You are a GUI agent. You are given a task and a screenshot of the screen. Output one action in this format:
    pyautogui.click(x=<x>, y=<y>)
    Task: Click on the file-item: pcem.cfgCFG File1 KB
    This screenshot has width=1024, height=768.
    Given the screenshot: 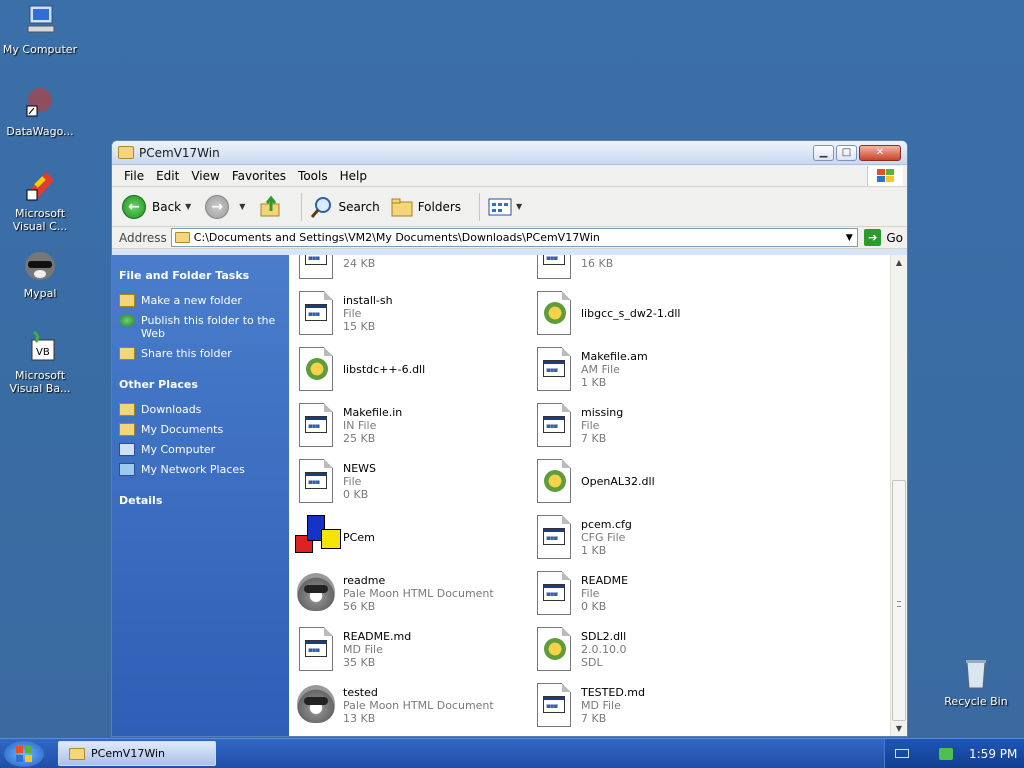 What is the action you would take?
    pyautogui.click(x=648, y=537)
    